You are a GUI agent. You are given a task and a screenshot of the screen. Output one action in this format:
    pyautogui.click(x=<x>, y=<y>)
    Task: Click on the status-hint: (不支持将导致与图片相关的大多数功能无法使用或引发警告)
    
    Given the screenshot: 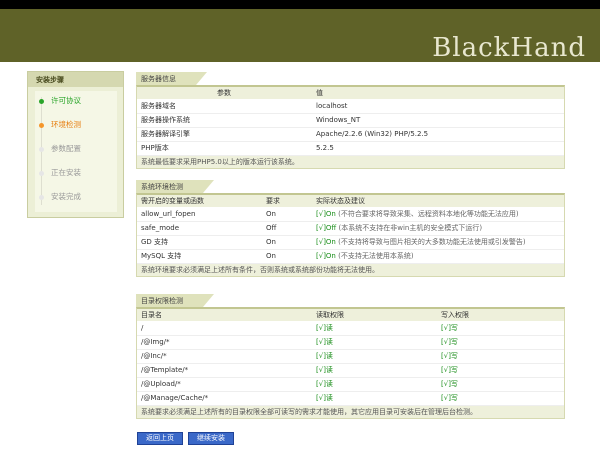 What is the action you would take?
    pyautogui.click(x=432, y=242)
    